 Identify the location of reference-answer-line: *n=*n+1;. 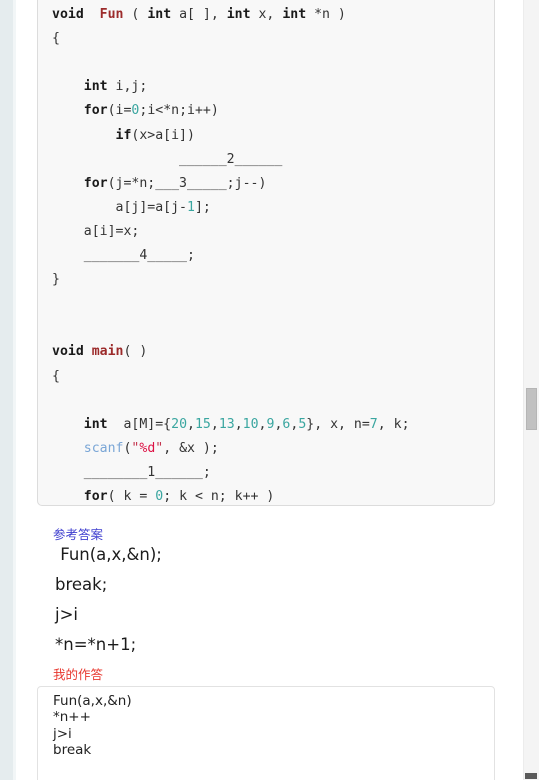
(96, 644).